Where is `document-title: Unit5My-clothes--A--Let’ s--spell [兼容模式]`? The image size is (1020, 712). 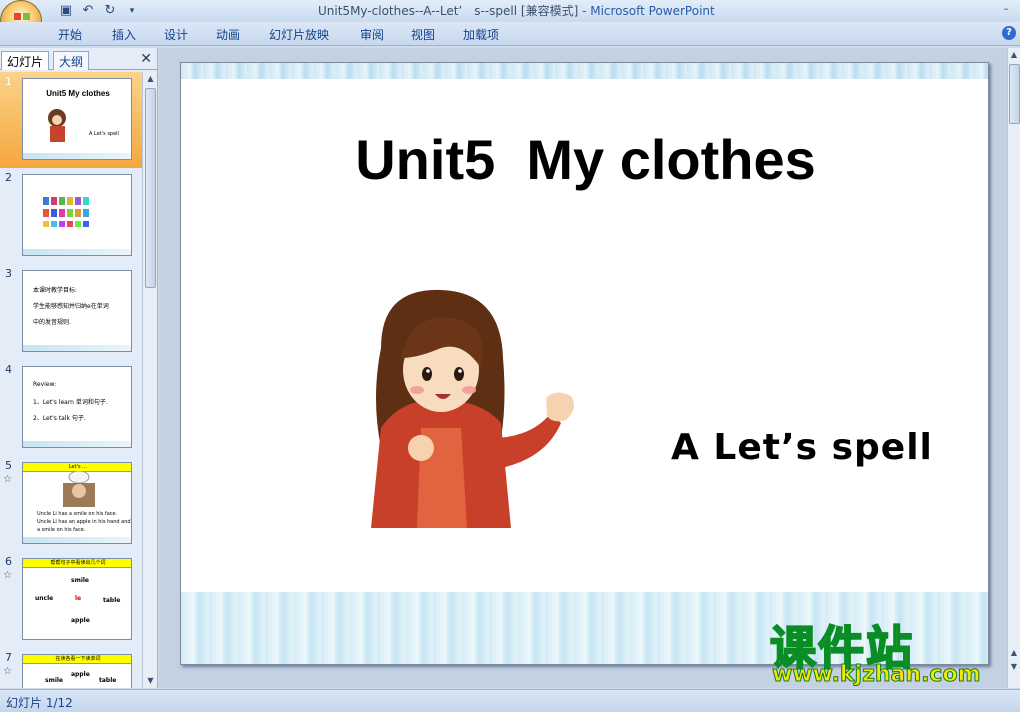 document-title: Unit5My-clothes--A--Let’ s--spell [兼容模式] is located at coordinates (448, 11).